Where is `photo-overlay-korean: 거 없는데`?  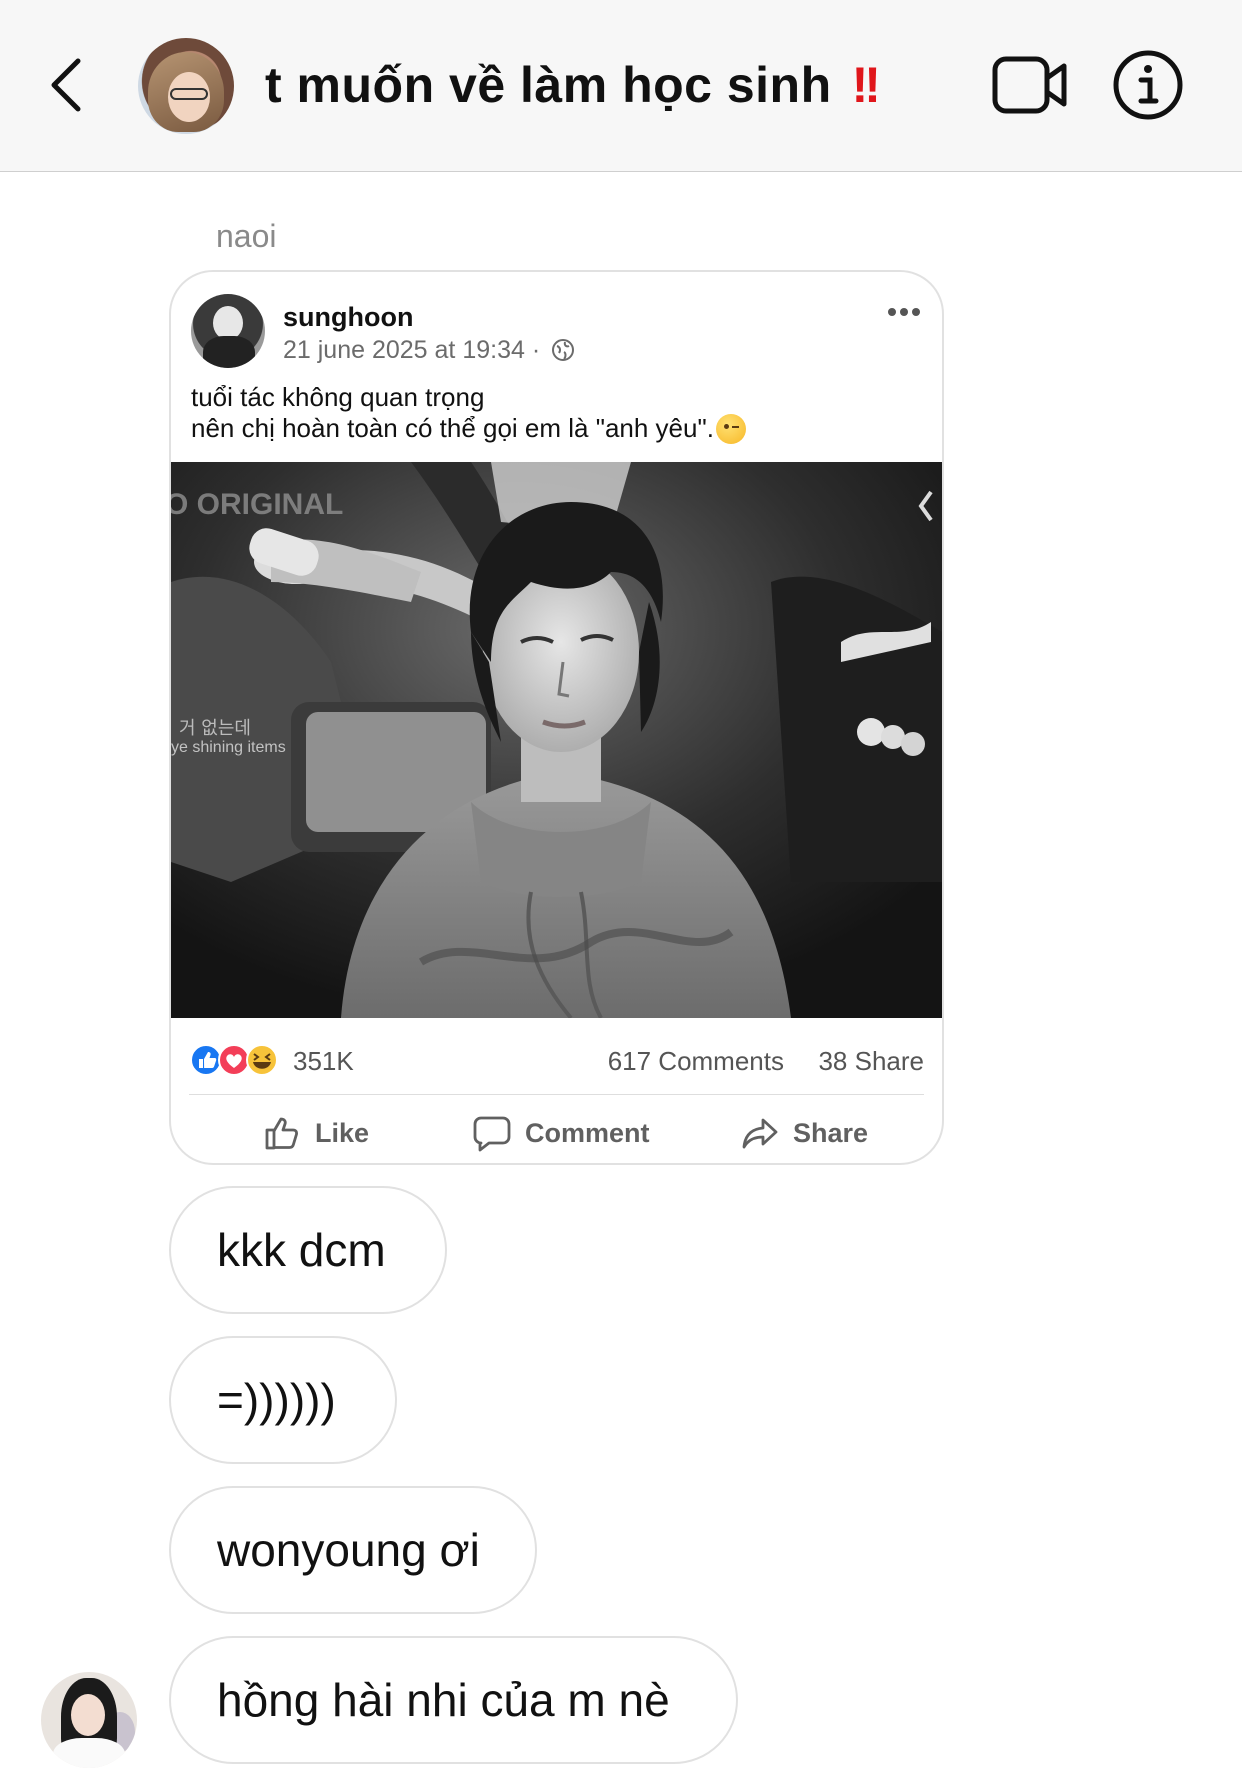
photo-overlay-korean: 거 없는데 is located at coordinates (215, 728).